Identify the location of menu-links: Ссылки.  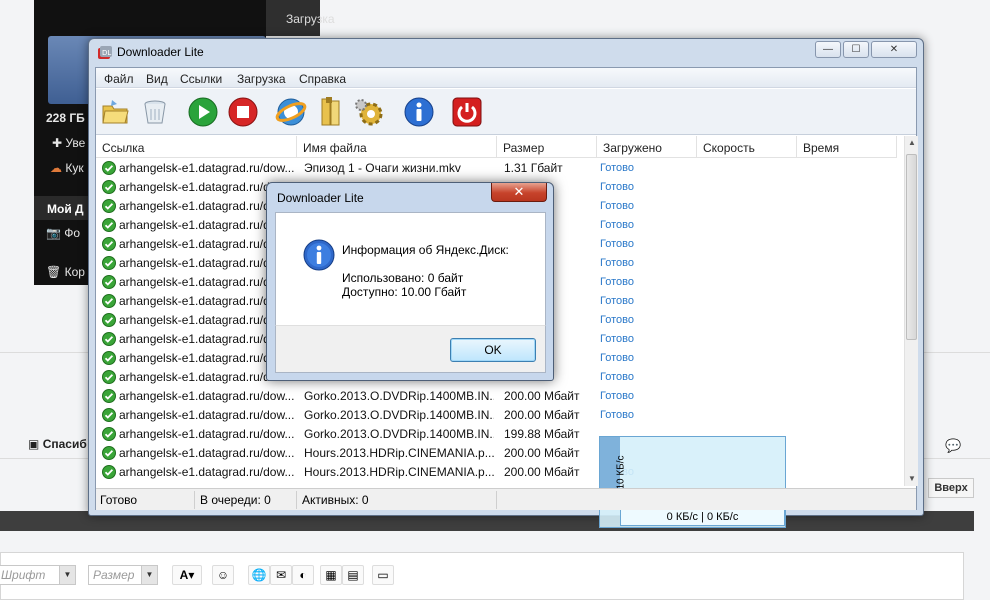
(201, 79).